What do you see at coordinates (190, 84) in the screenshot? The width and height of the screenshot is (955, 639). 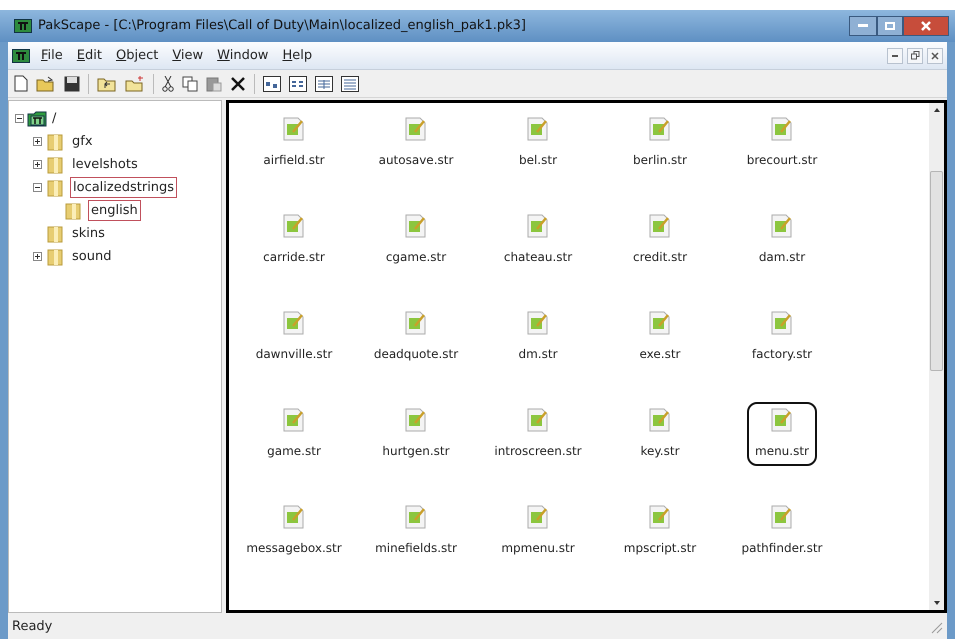 I see `copy-icon` at bounding box center [190, 84].